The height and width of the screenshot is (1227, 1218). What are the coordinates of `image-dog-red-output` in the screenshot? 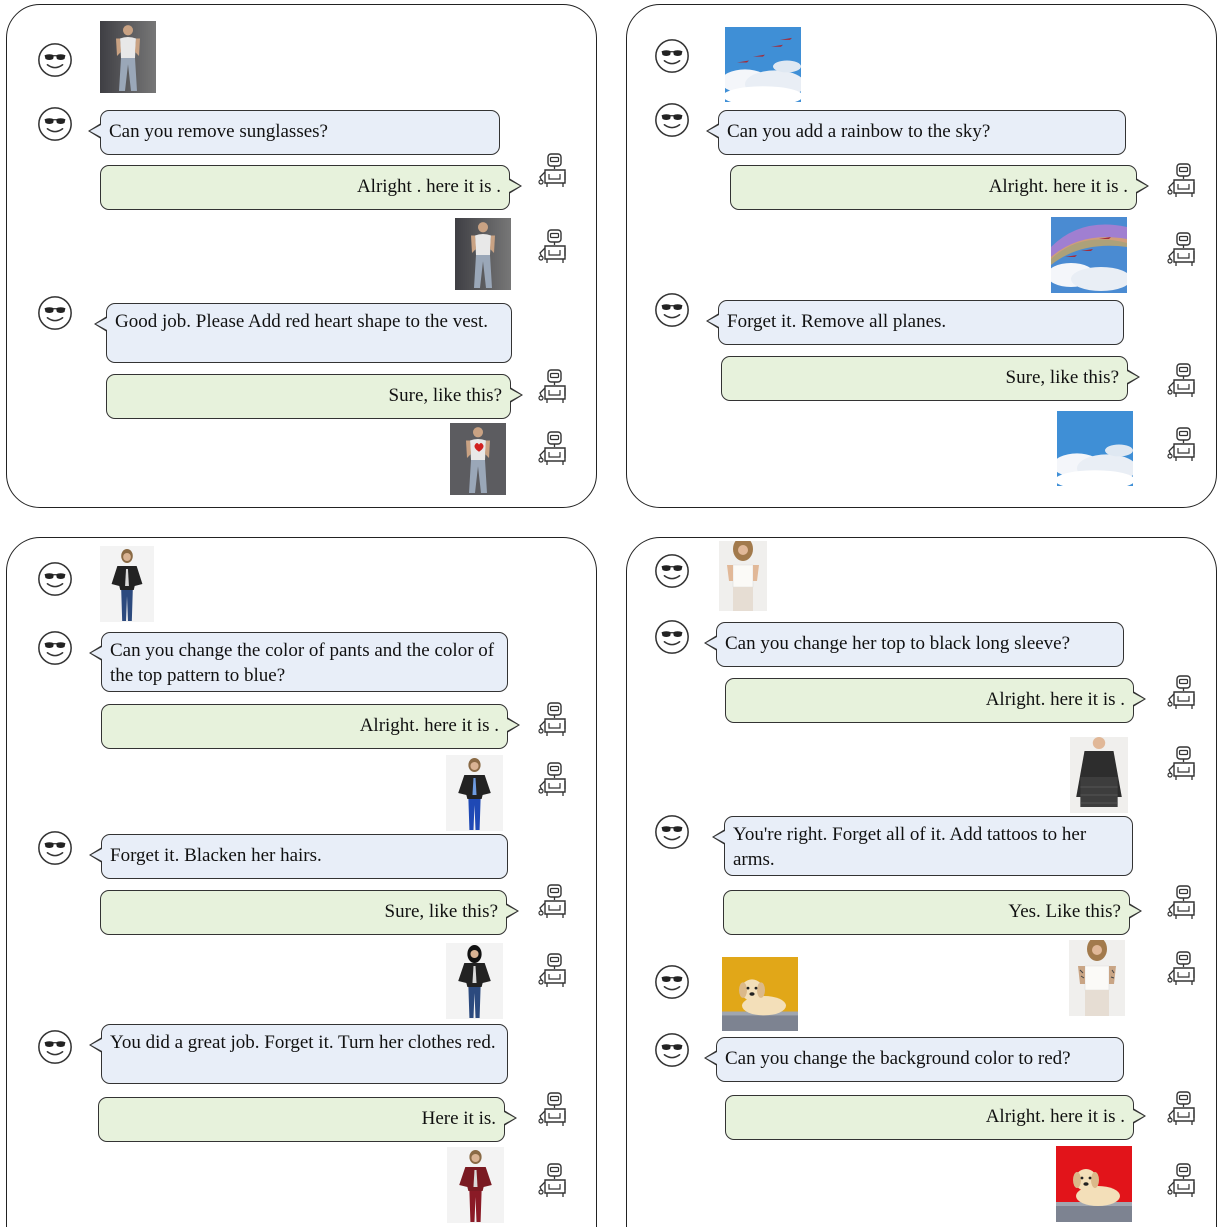 It's located at (1094, 1184).